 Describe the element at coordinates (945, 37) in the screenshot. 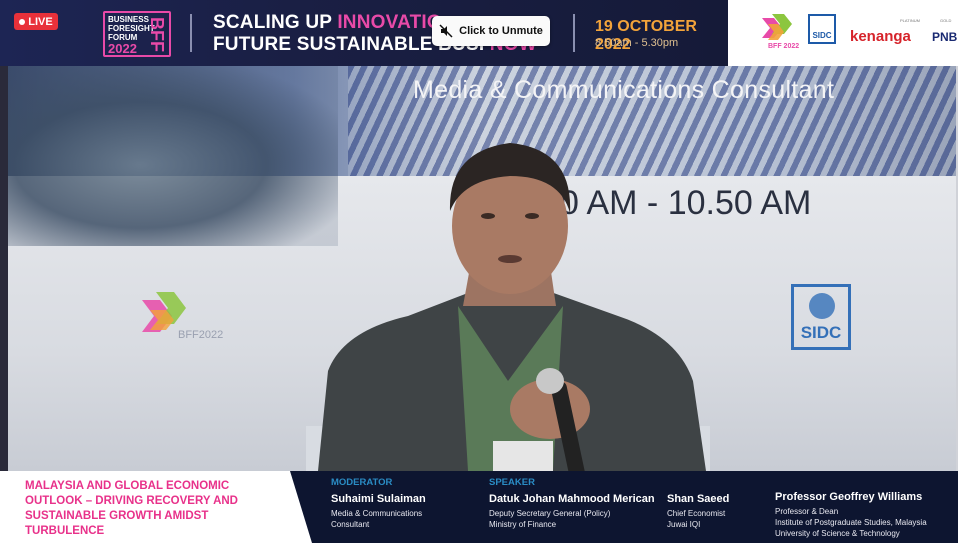

I see `pnb-logo: PNB` at that location.